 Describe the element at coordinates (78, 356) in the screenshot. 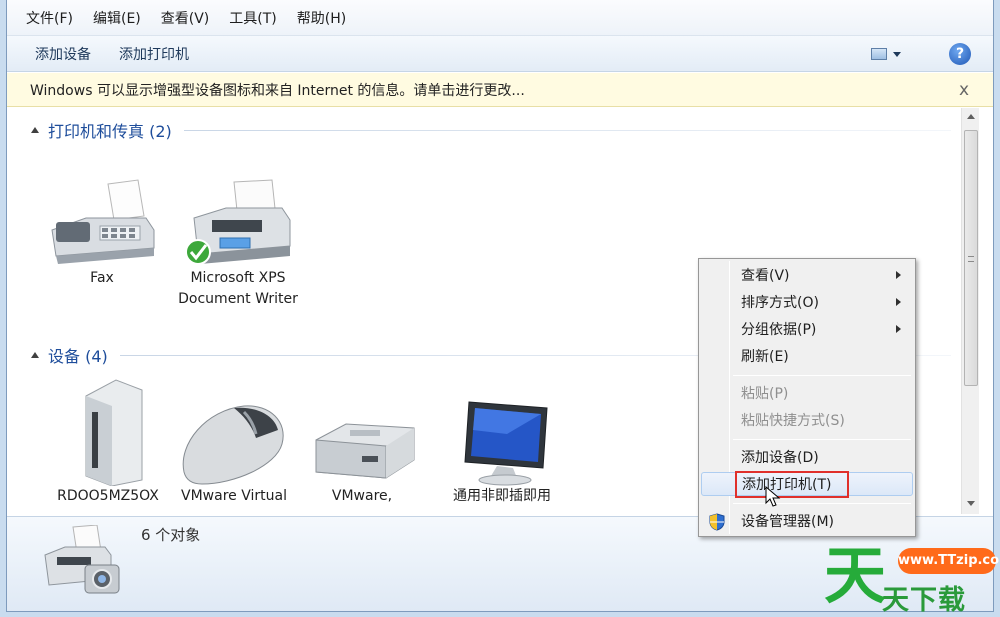

I see `group-title: 设备 (4)` at that location.